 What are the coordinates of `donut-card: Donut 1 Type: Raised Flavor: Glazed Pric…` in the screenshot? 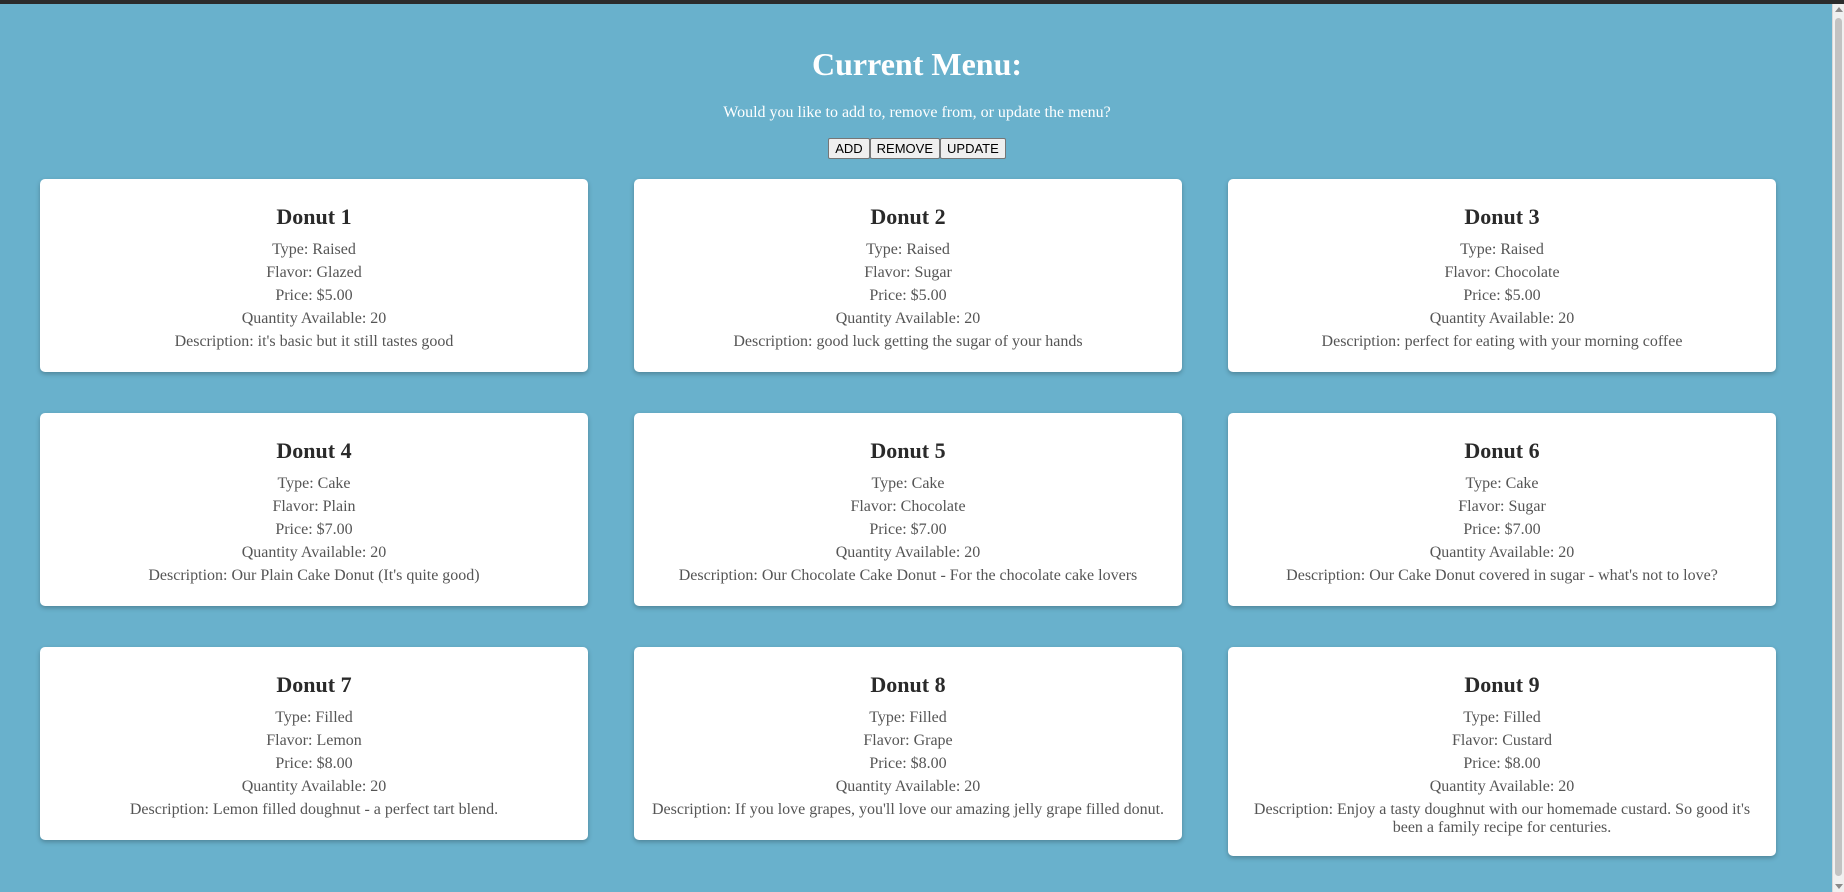 It's located at (314, 275).